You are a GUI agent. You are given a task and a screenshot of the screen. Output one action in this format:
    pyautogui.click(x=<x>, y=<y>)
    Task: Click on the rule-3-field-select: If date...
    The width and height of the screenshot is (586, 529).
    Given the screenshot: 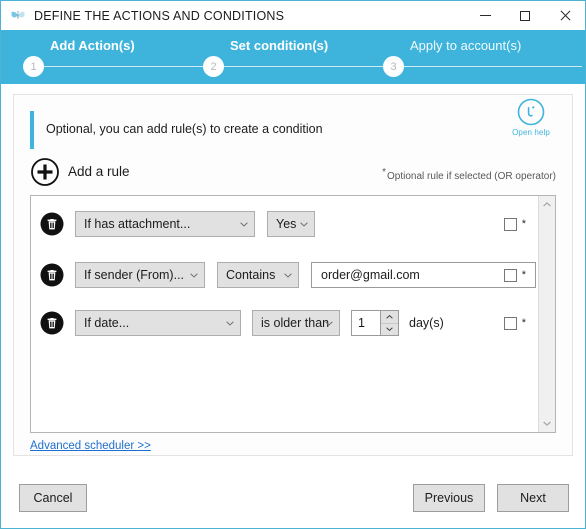 What is the action you would take?
    pyautogui.click(x=158, y=323)
    